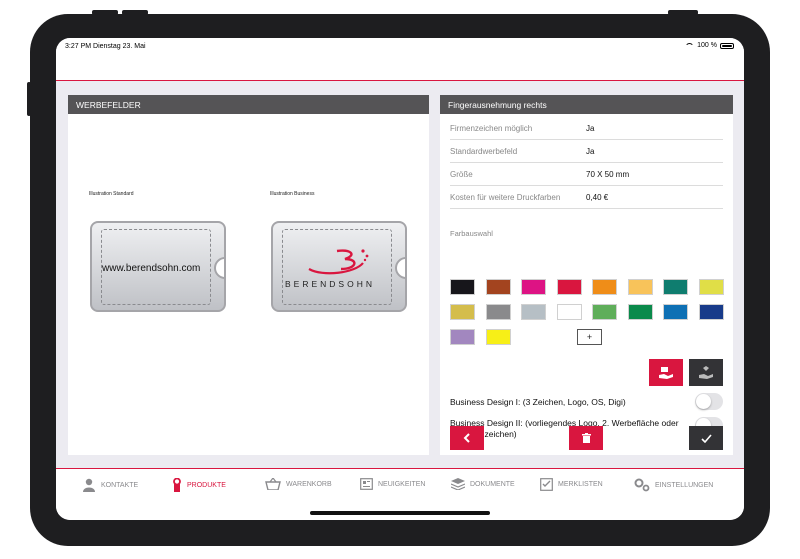 This screenshot has width=800, height=559. Describe the element at coordinates (707, 45) in the screenshot. I see `battery-percent: 100 %` at that location.